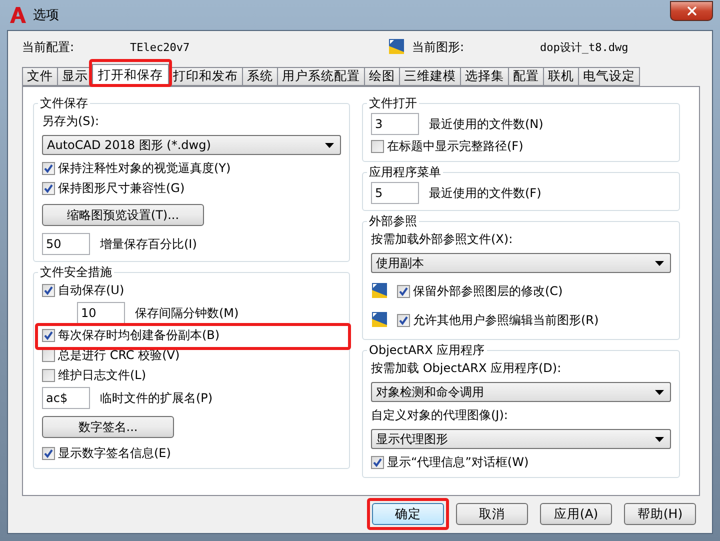 Image resolution: width=720 pixels, height=541 pixels. What do you see at coordinates (442, 239) in the screenshot?
I see `field-label: 按需加载外部参照文件(X):` at bounding box center [442, 239].